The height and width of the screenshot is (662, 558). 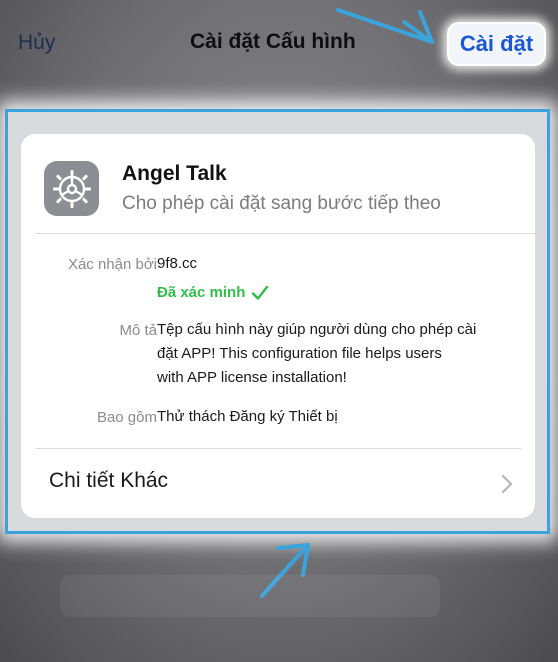 I want to click on cancel-button: Hủy, so click(x=36, y=43).